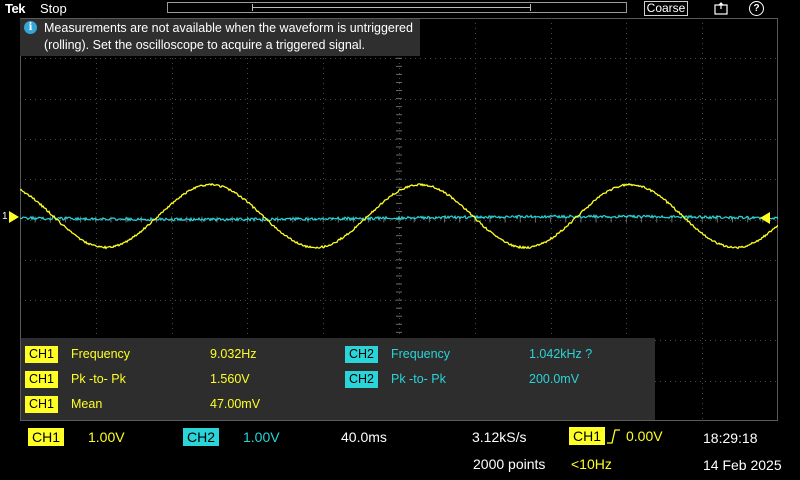 The image size is (800, 480). Describe the element at coordinates (765, 218) in the screenshot. I see `trigger-level-marker` at that location.